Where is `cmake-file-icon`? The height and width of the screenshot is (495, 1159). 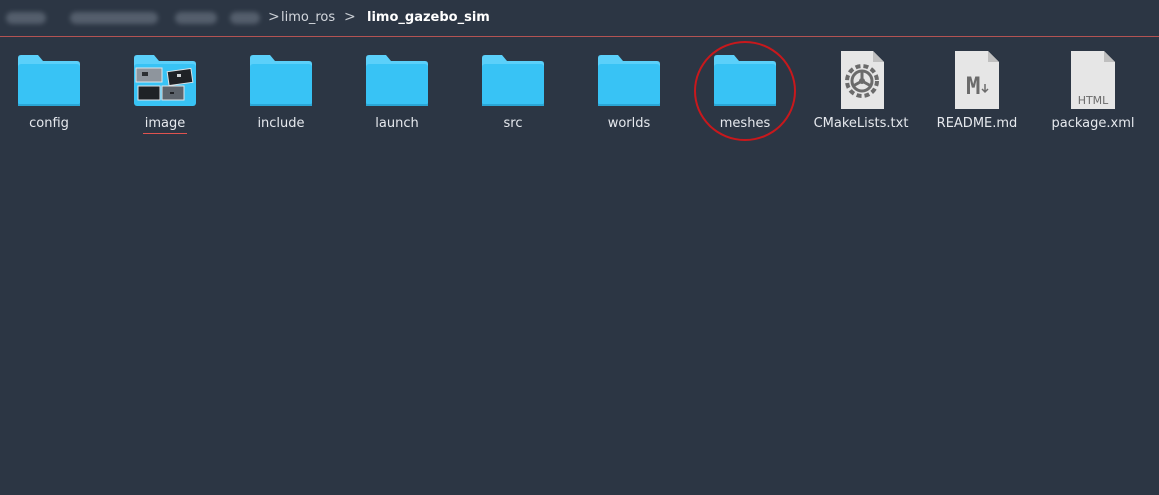 cmake-file-icon is located at coordinates (861, 80).